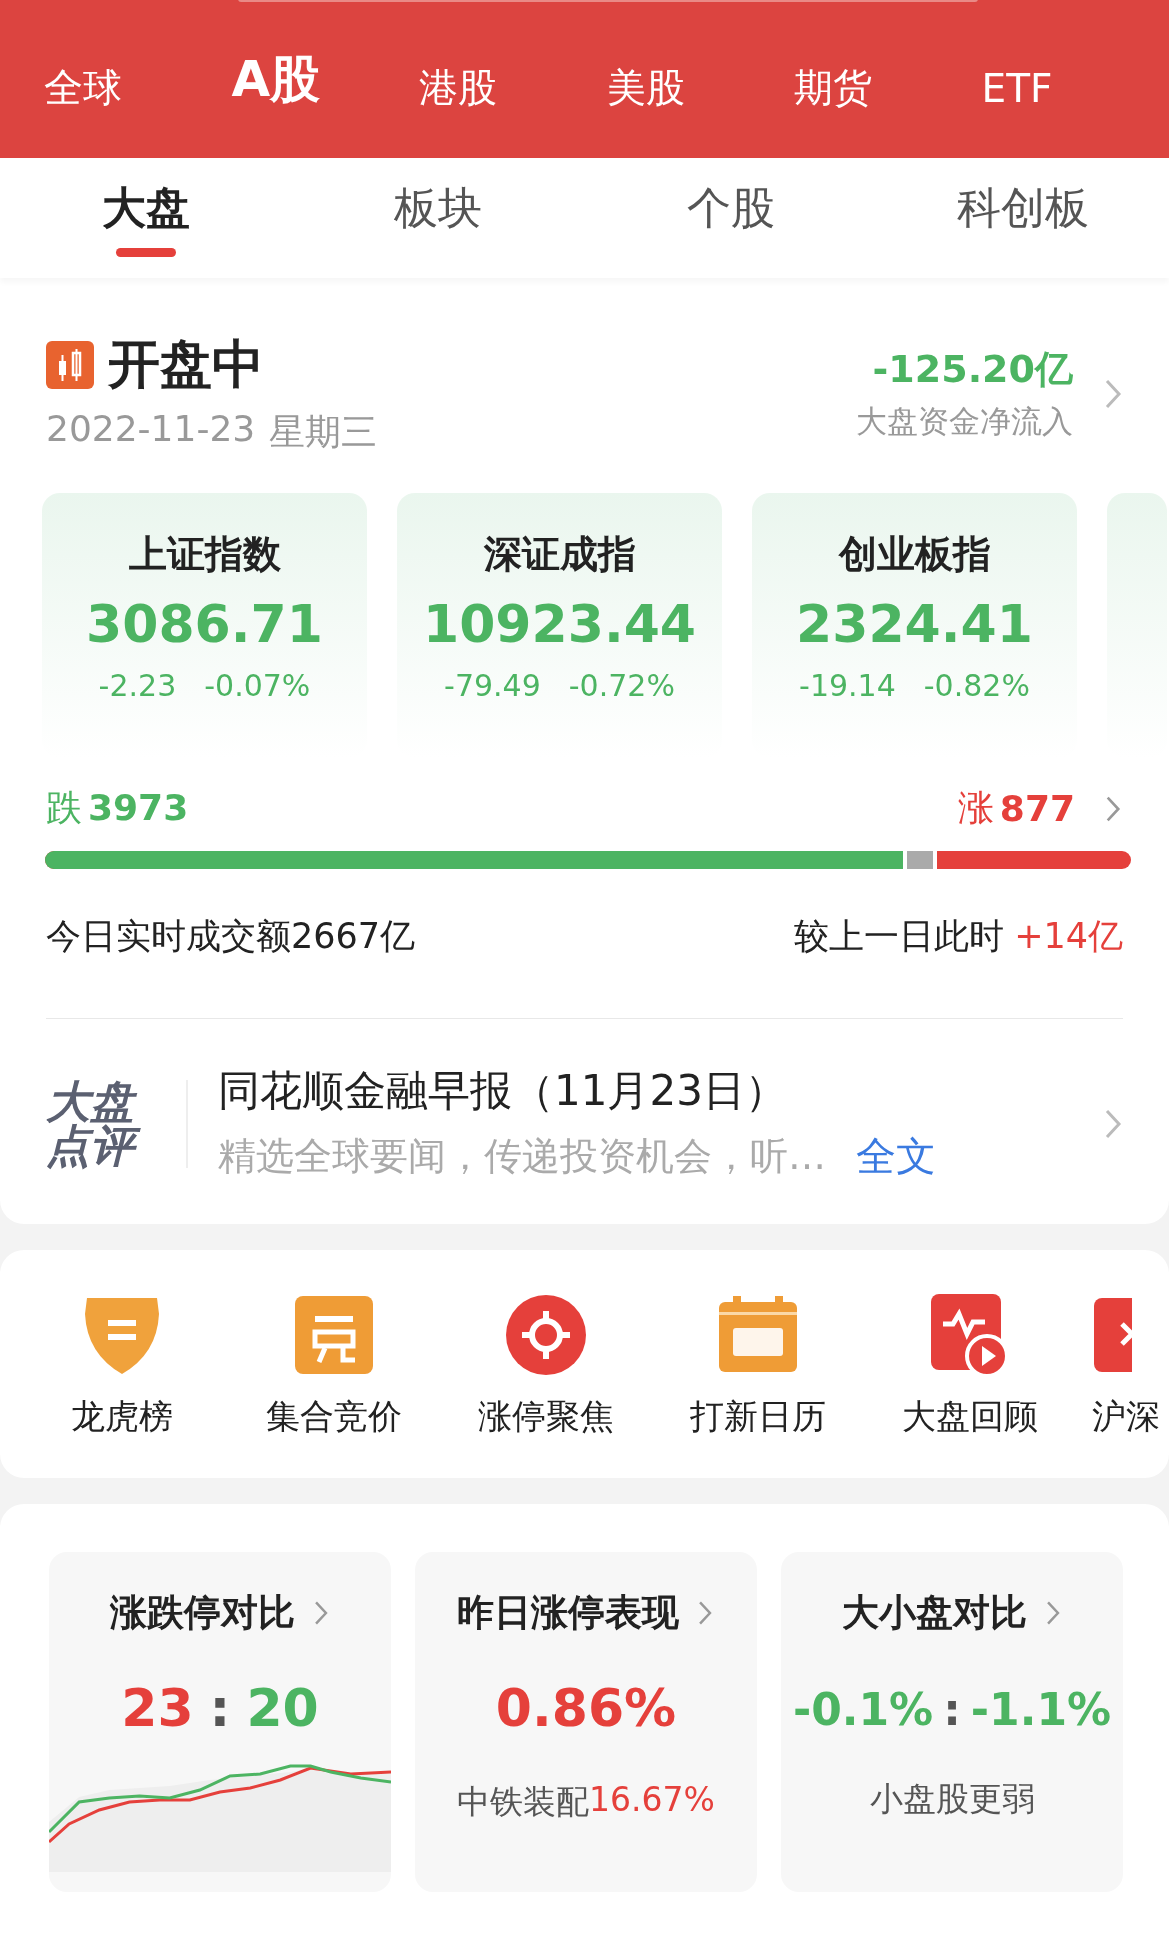 This screenshot has height=1960, width=1169. What do you see at coordinates (204, 554) in the screenshot?
I see `index-name: 上证指数` at bounding box center [204, 554].